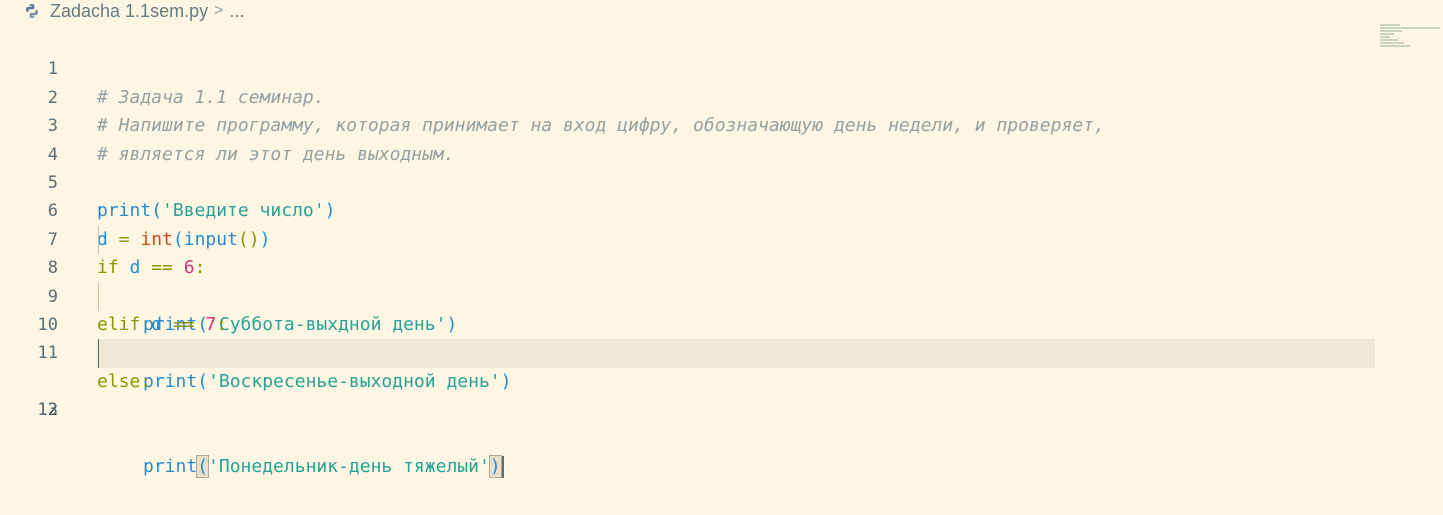  I want to click on text-cursor, so click(502, 466).